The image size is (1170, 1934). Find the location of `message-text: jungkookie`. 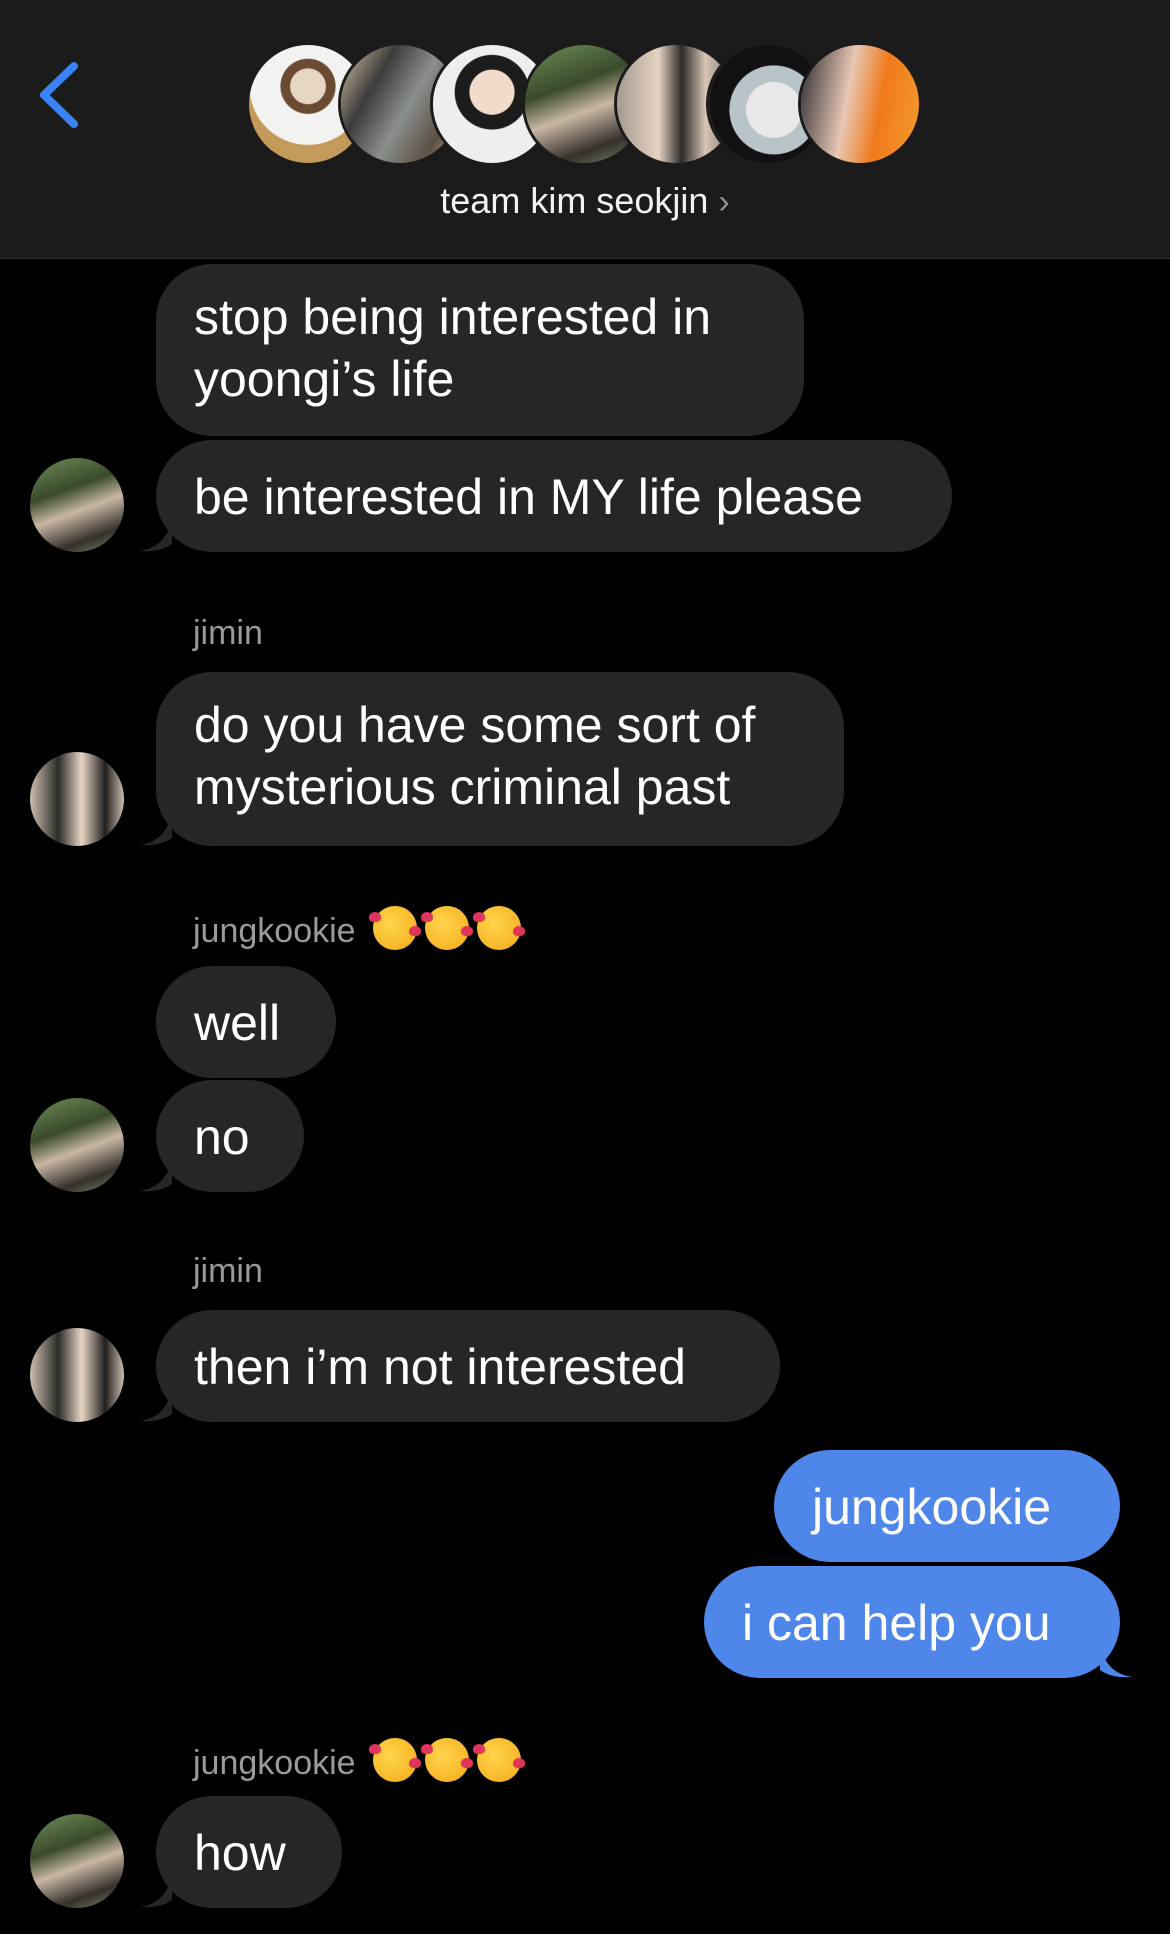

message-text: jungkookie is located at coordinates (932, 1507).